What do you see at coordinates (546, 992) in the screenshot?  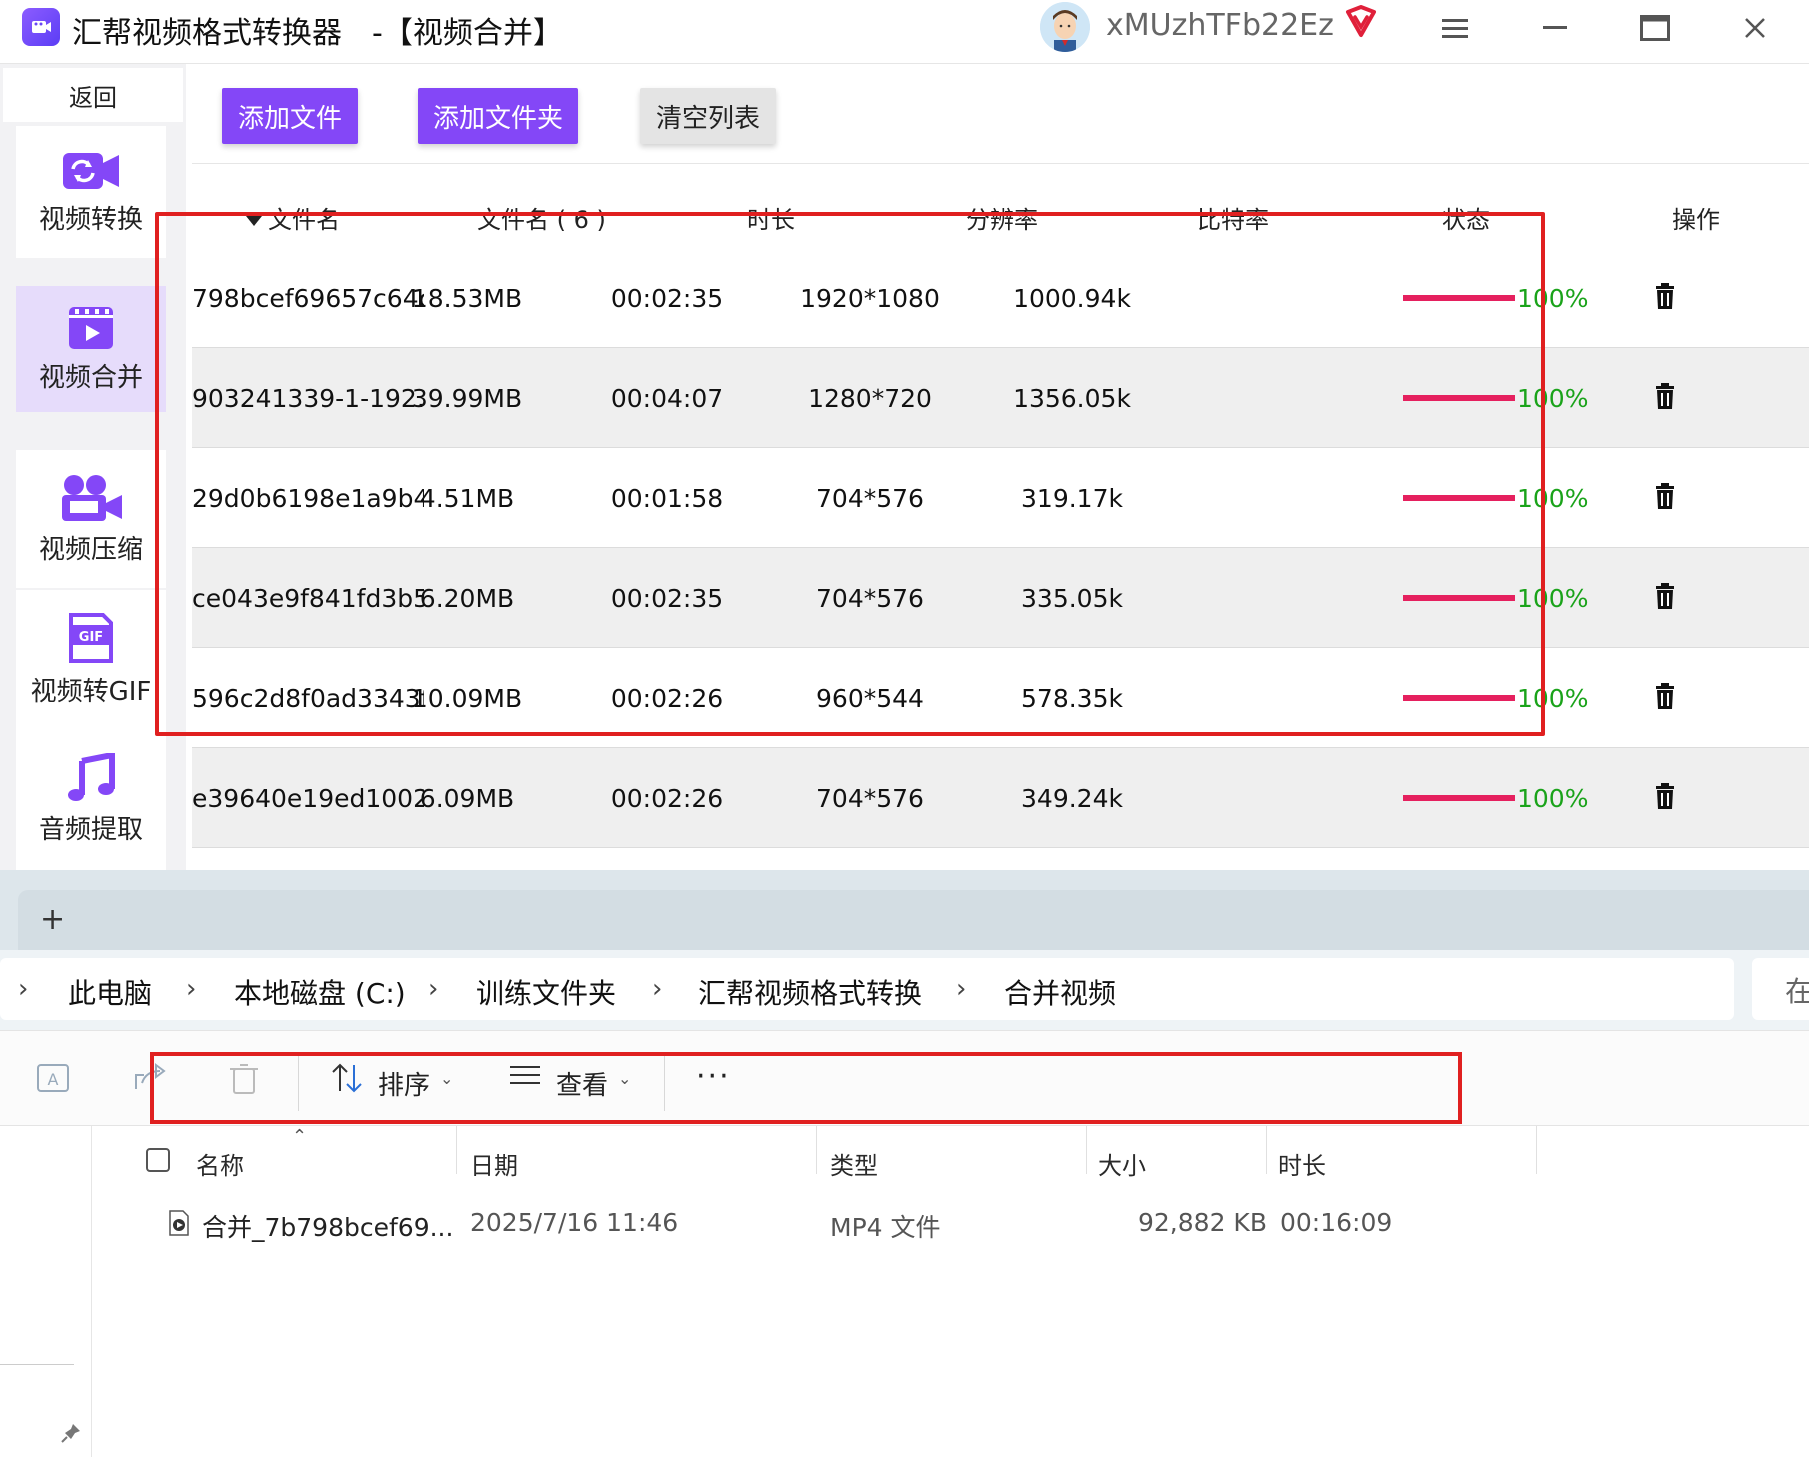 I see `breadcrumb-training-folder: 训练文件夹` at bounding box center [546, 992].